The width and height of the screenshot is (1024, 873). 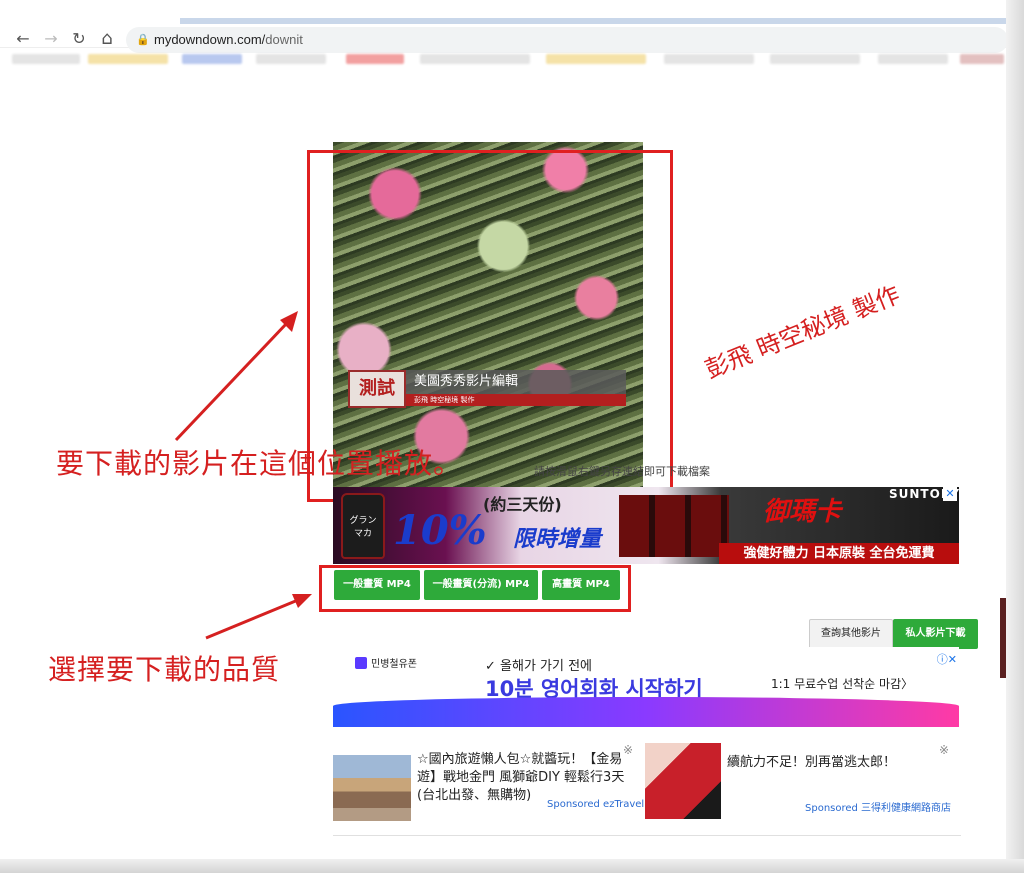 I want to click on window-shadow-right, so click(x=1015, y=436).